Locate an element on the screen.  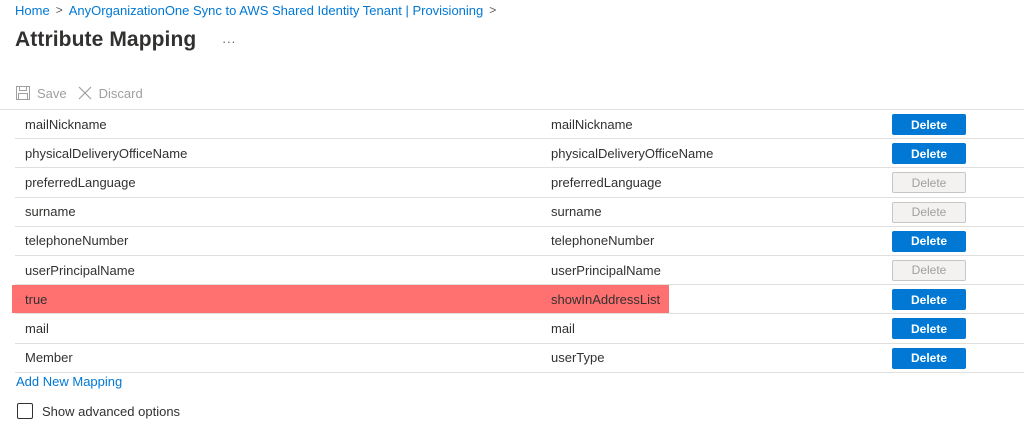
save-icon is located at coordinates (23, 93).